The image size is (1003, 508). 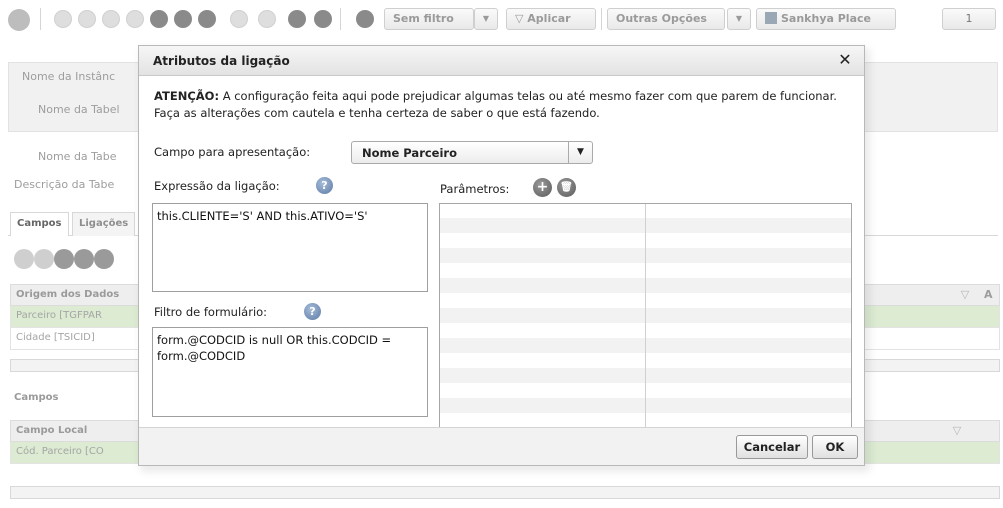 I want to click on parameters-label: Parâmetros:, so click(x=475, y=189).